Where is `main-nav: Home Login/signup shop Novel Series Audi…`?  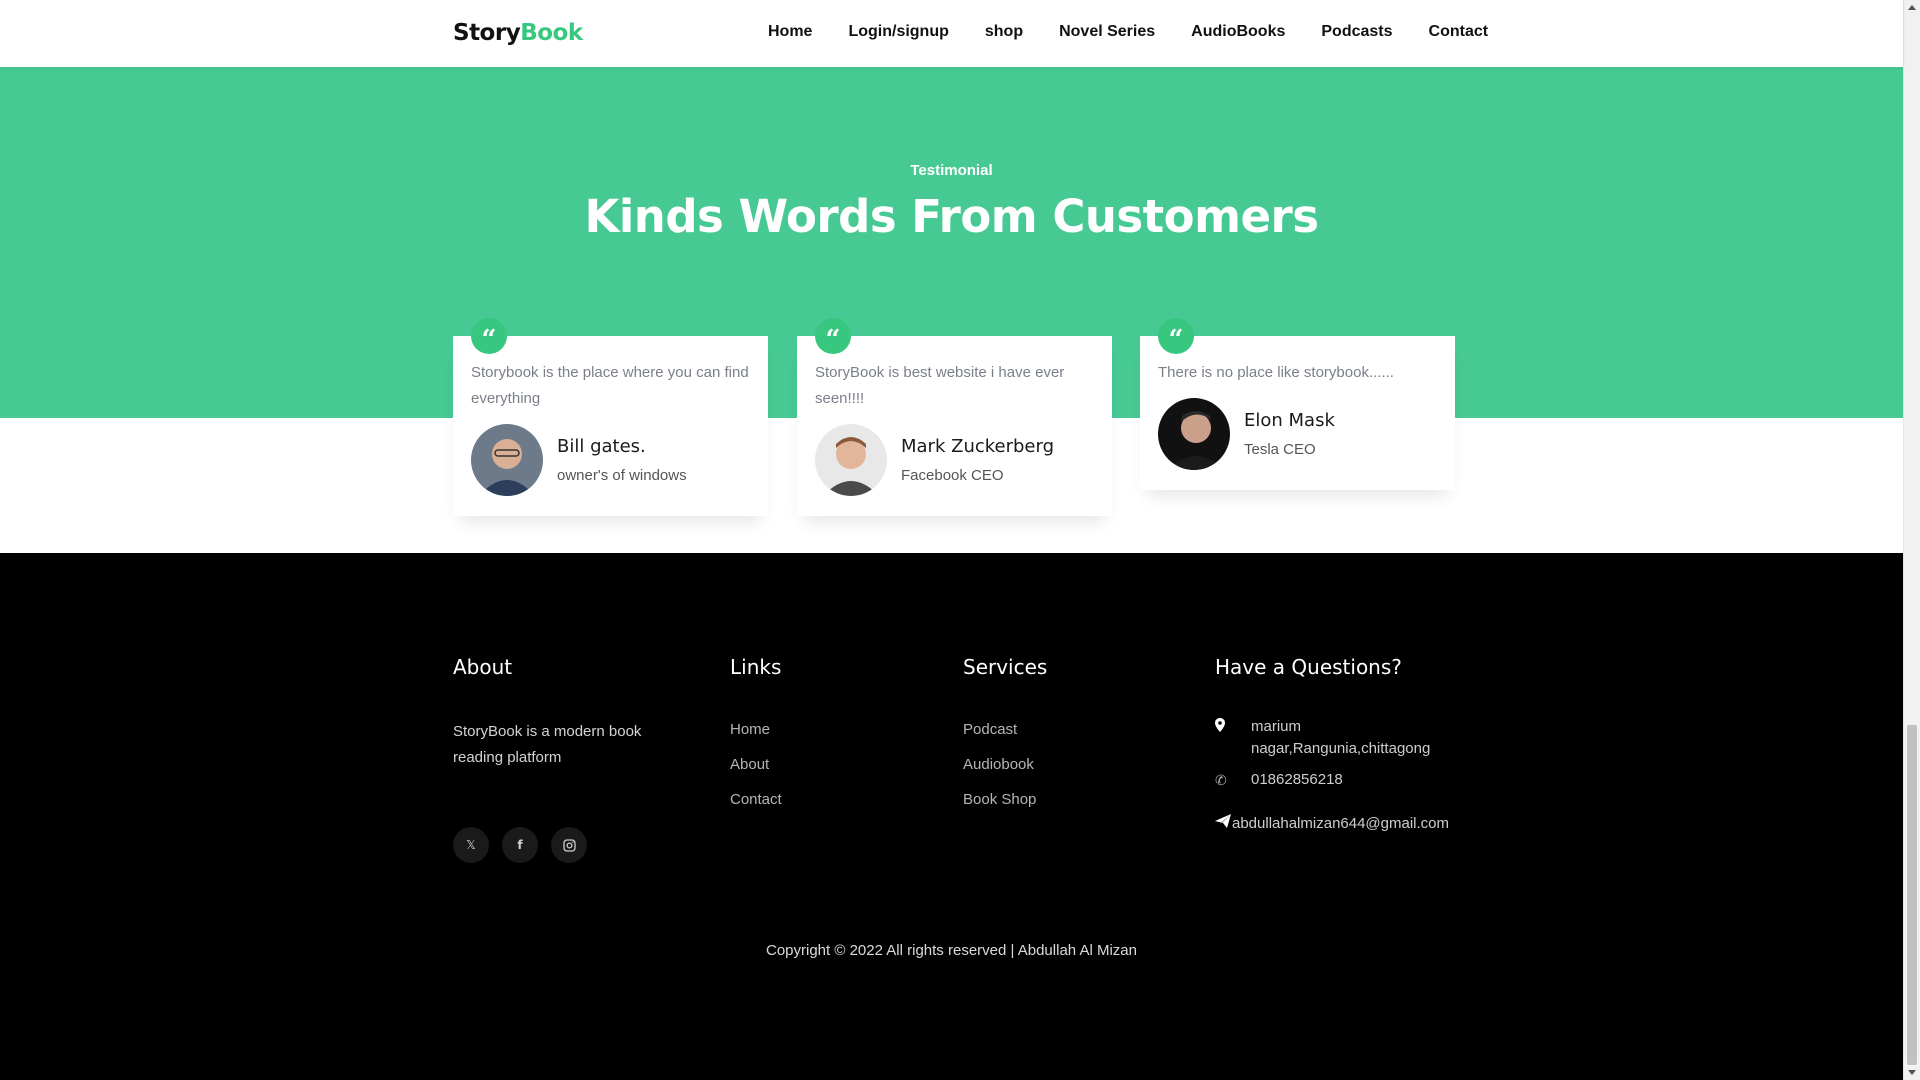
main-nav: Home Login/signup shop Novel Series Audi… is located at coordinates (1146, 32).